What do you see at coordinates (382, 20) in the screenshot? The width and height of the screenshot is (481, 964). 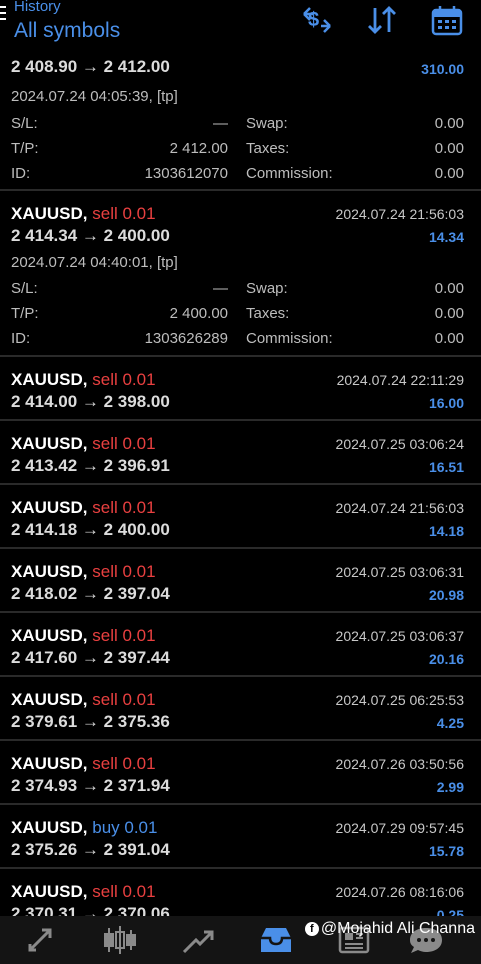 I see `sort-icon` at bounding box center [382, 20].